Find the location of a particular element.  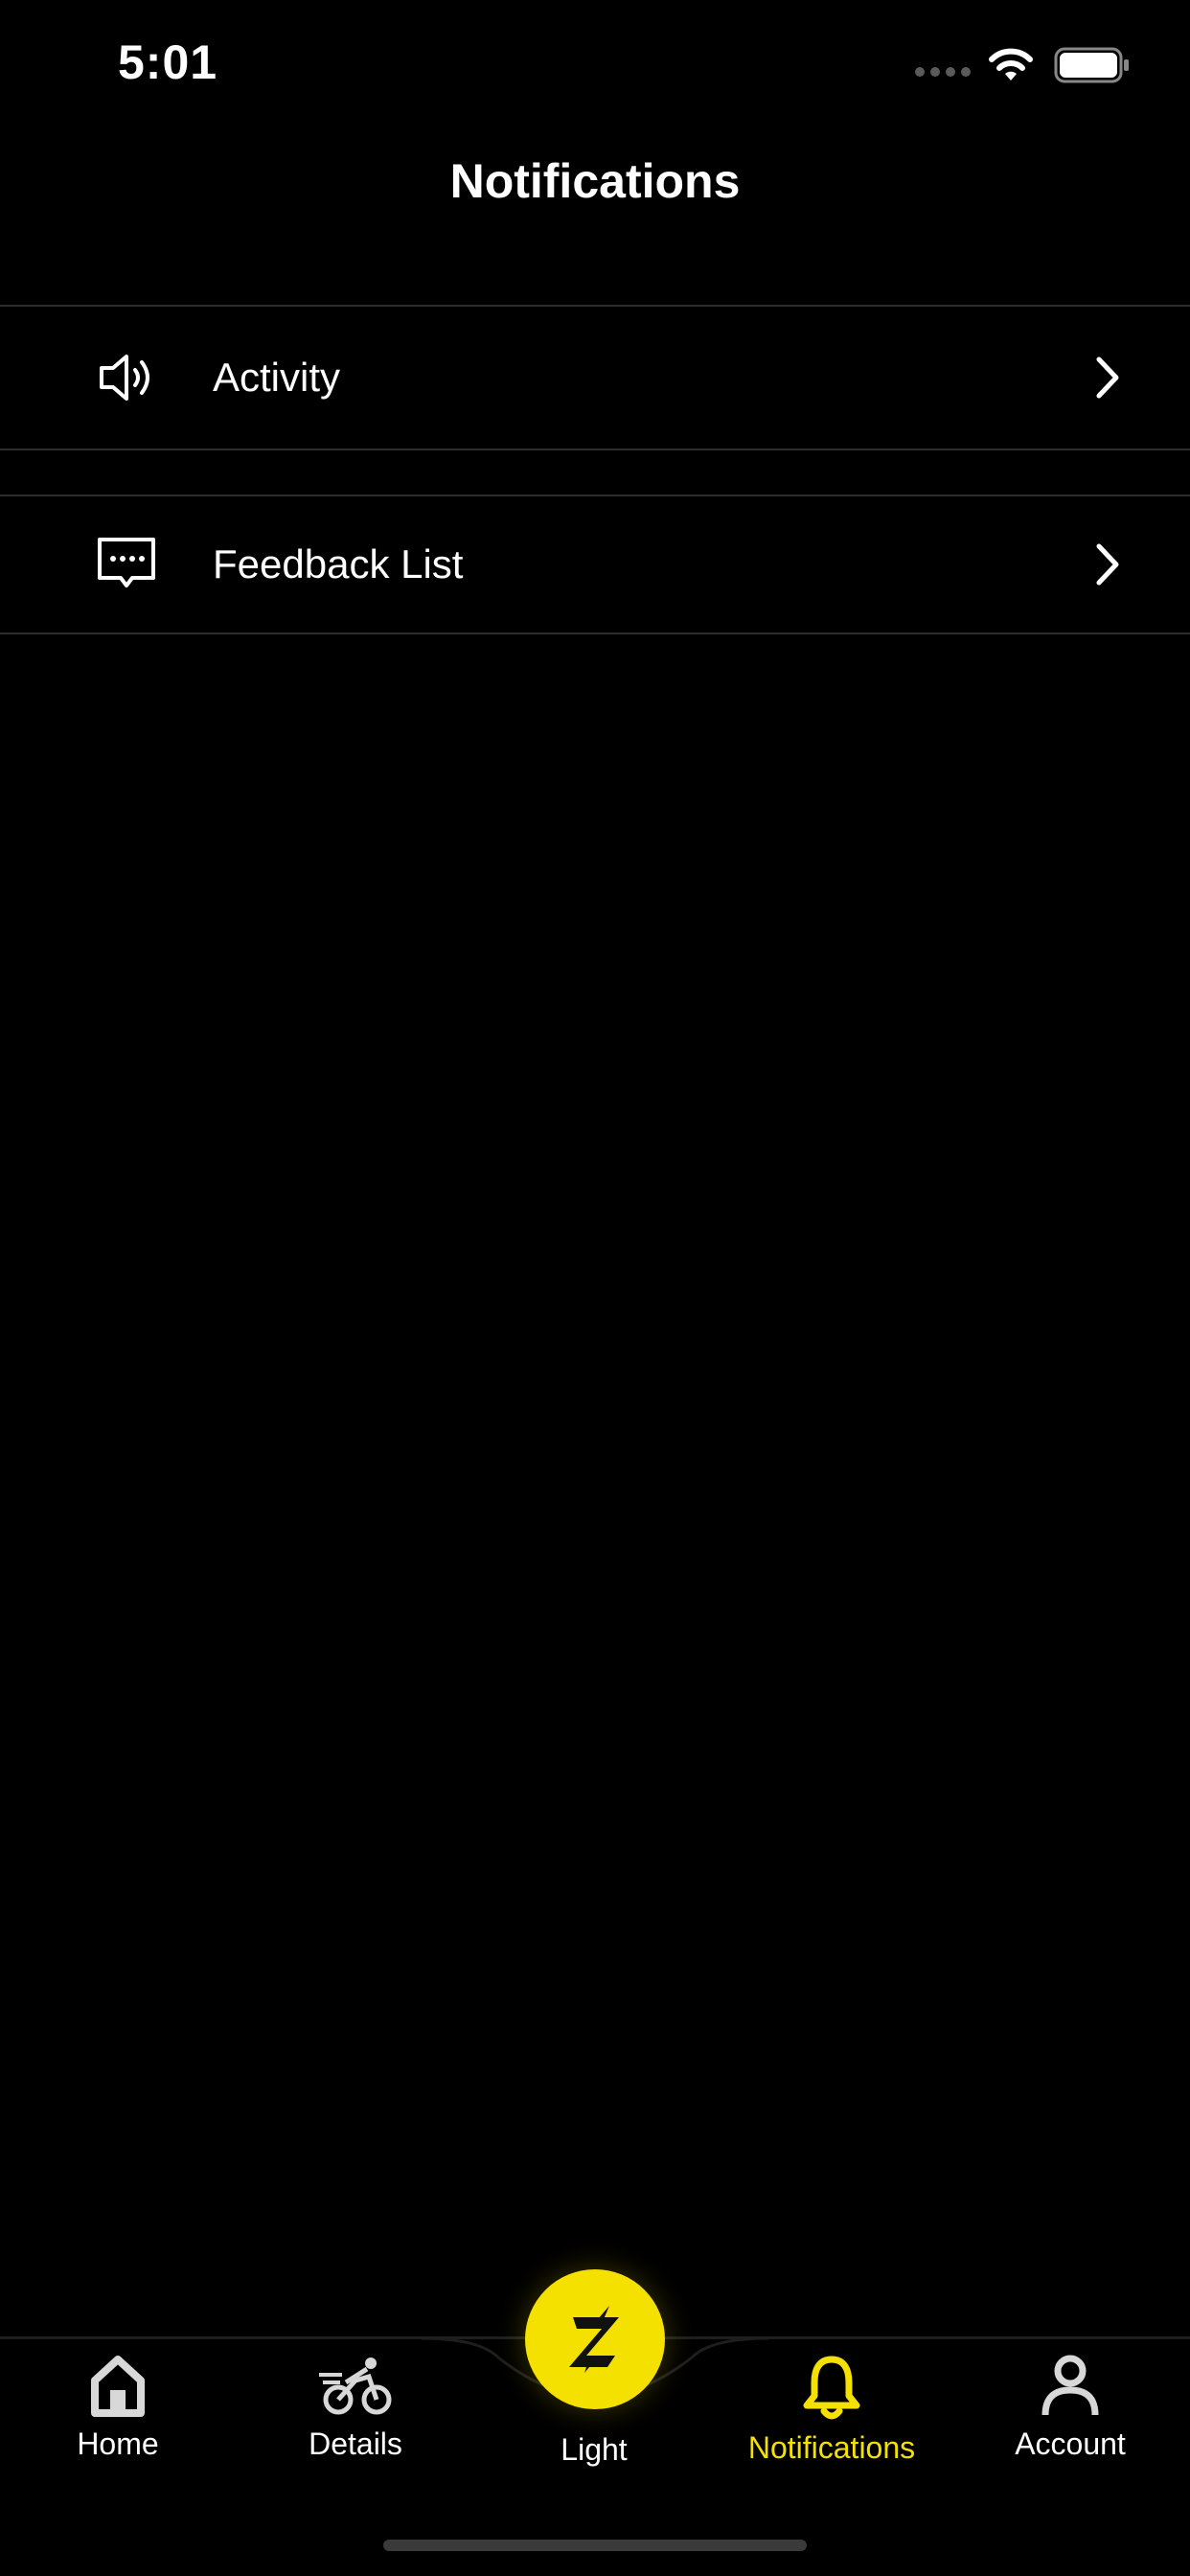

tab-label: Account is located at coordinates (1070, 2443).